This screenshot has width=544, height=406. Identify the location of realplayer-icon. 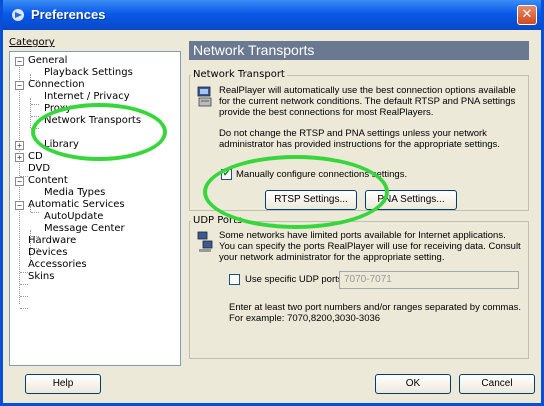
(18, 15).